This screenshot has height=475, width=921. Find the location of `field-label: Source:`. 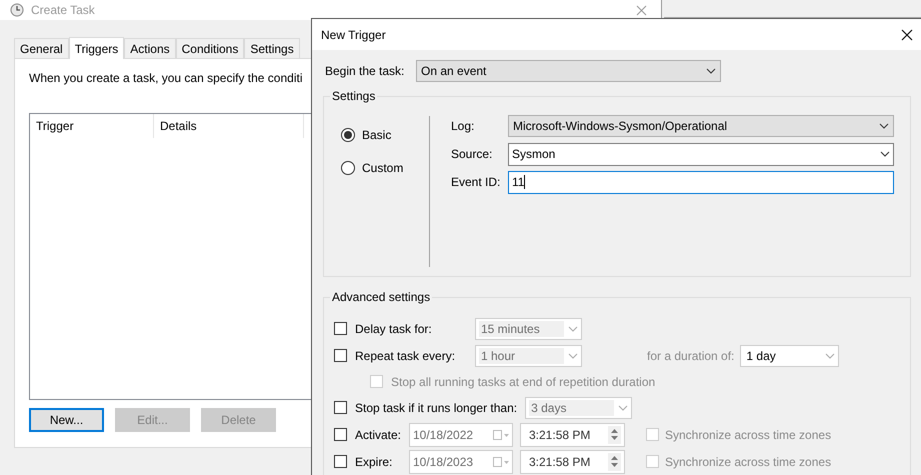

field-label: Source: is located at coordinates (472, 155).